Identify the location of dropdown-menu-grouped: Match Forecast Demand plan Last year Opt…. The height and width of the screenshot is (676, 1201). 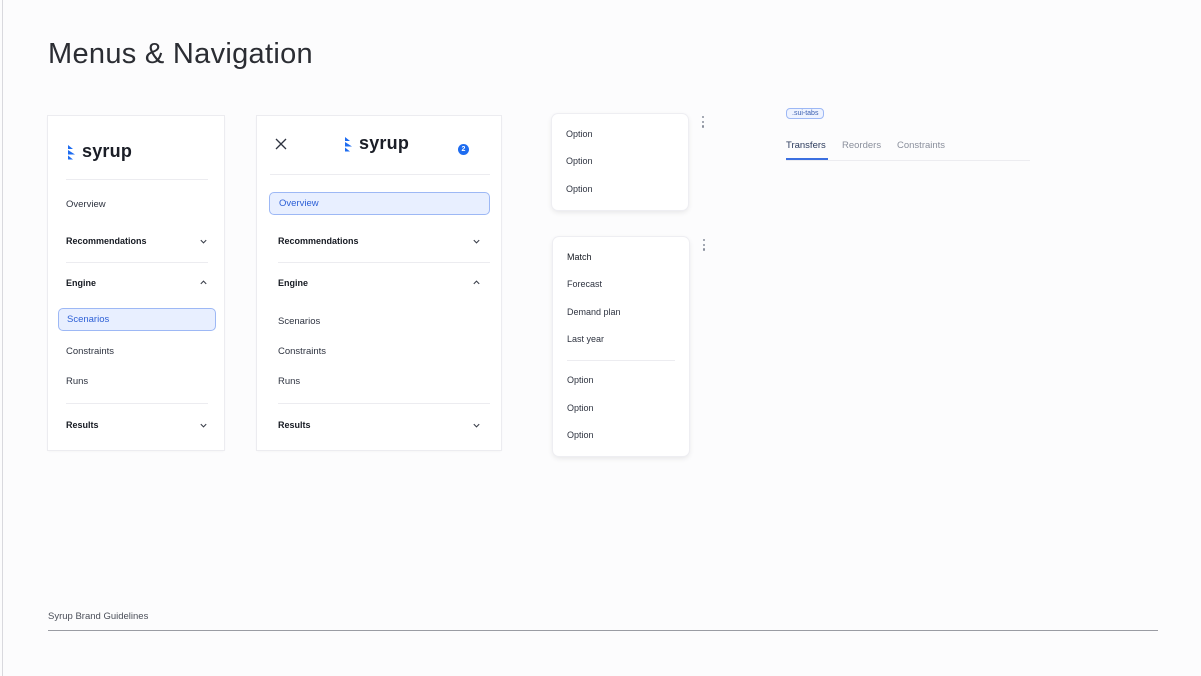
(621, 346).